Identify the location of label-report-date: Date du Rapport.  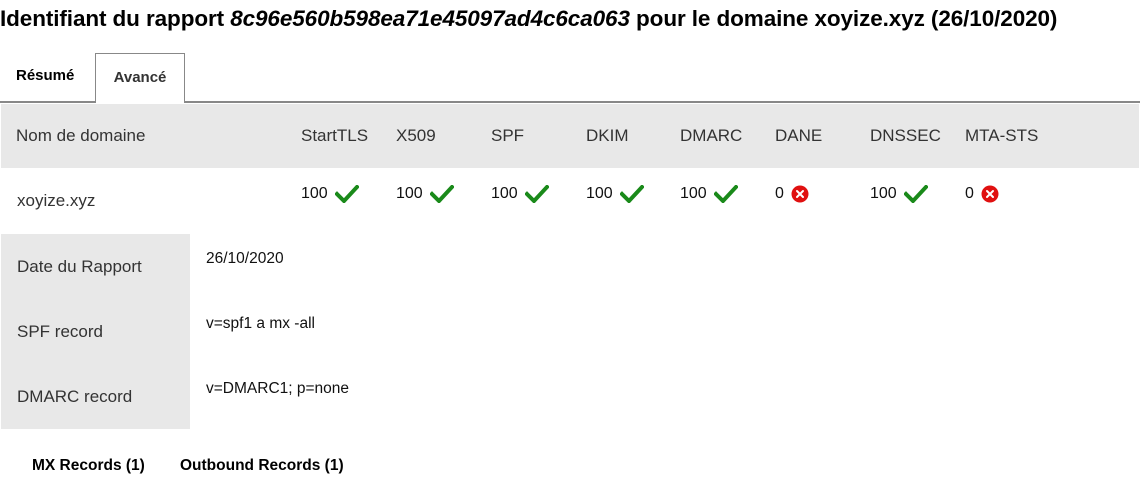
(79, 266).